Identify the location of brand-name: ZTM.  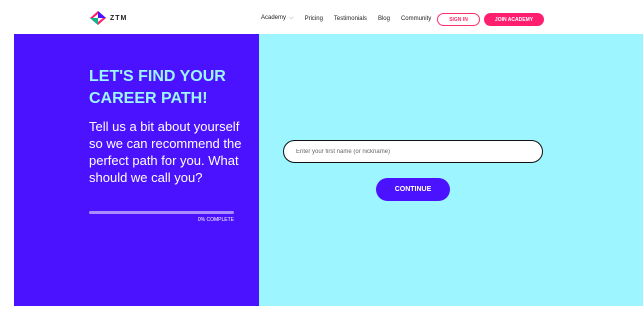
(119, 18).